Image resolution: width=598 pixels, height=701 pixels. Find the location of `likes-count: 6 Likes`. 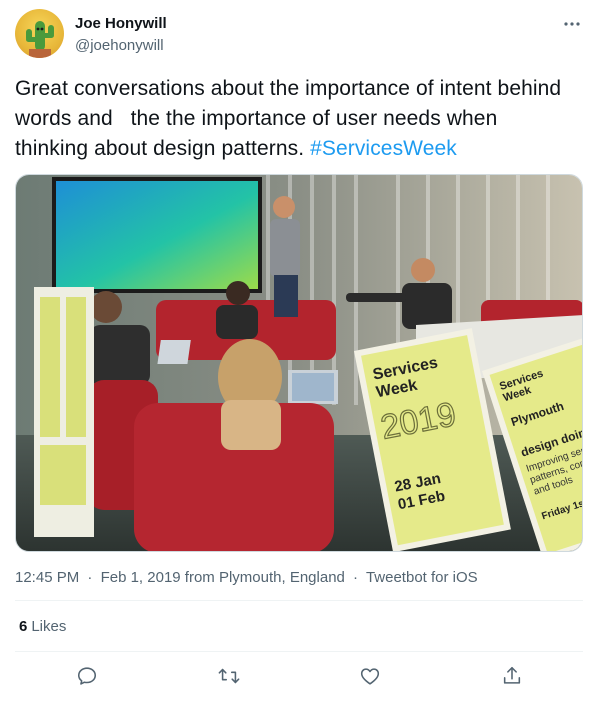

likes-count: 6 Likes is located at coordinates (42, 627).